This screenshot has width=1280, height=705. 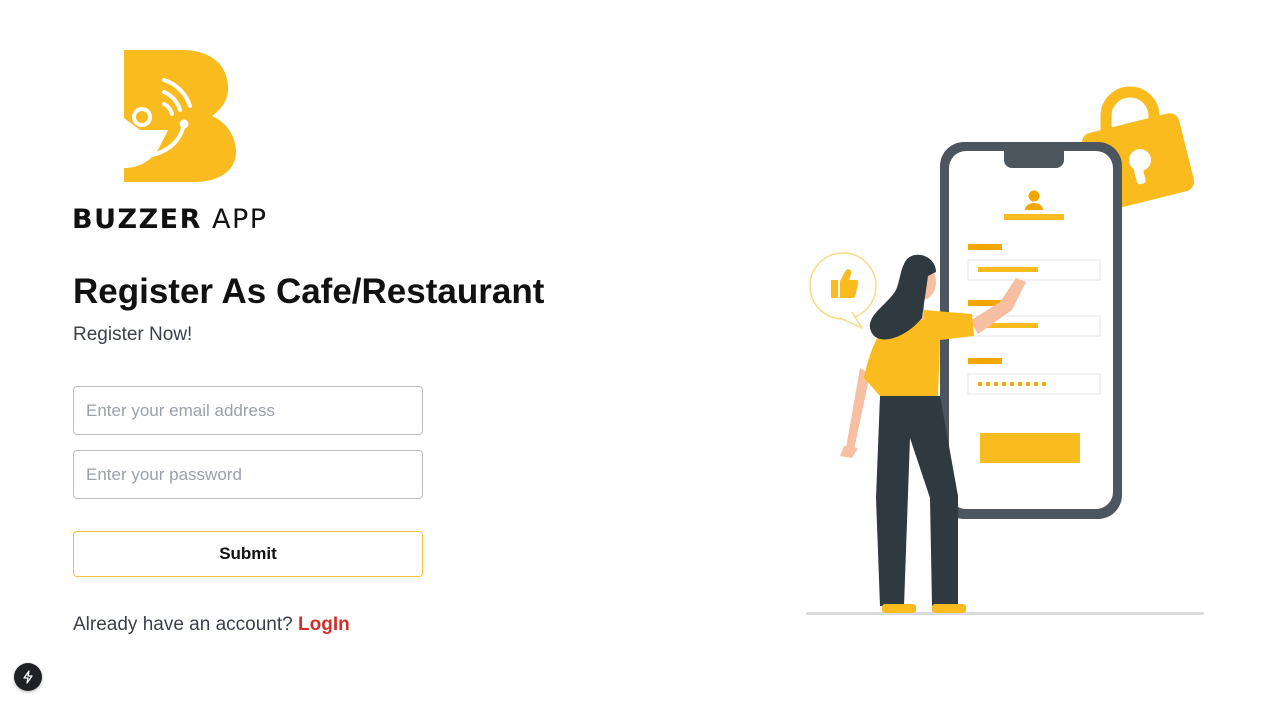 What do you see at coordinates (248, 410) in the screenshot?
I see `email-input` at bounding box center [248, 410].